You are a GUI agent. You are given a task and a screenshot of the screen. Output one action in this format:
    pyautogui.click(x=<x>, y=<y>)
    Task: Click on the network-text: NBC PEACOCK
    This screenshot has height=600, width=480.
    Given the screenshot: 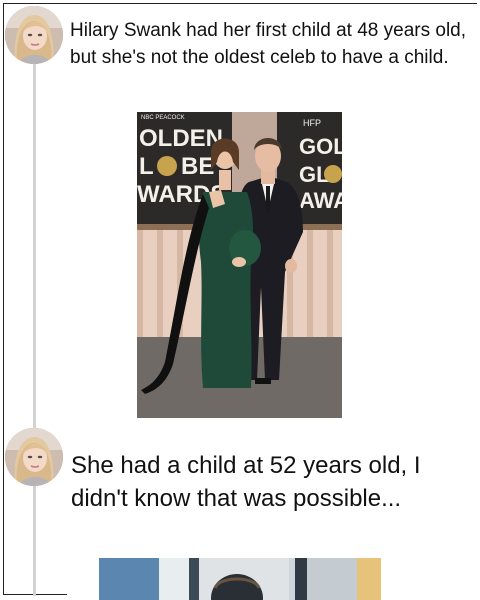 What is the action you would take?
    pyautogui.click(x=163, y=118)
    